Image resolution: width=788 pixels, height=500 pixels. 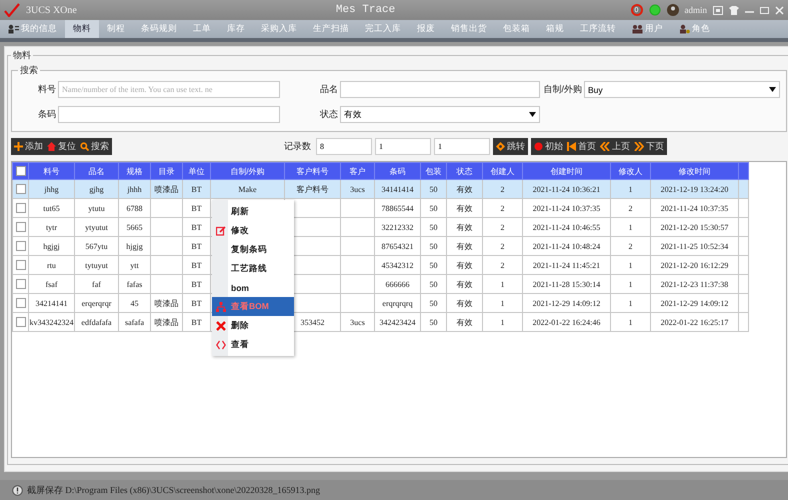 What do you see at coordinates (52, 227) in the screenshot?
I see `table-cell: tytr` at bounding box center [52, 227].